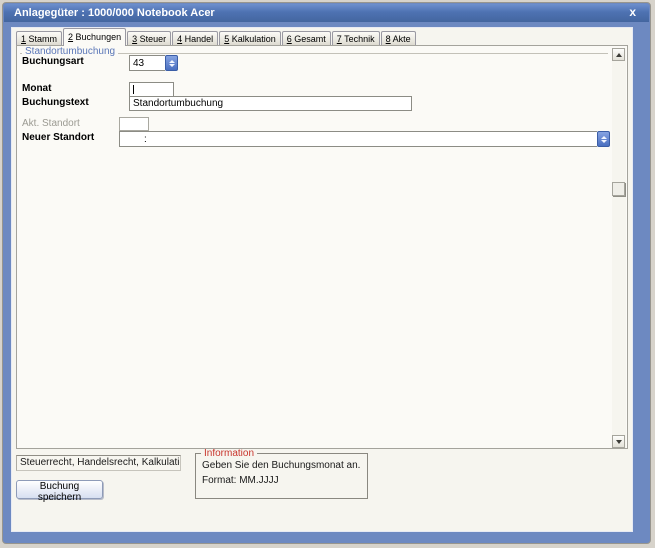 The height and width of the screenshot is (548, 655). What do you see at coordinates (358, 139) in the screenshot?
I see `neuer-standort-value: :` at bounding box center [358, 139].